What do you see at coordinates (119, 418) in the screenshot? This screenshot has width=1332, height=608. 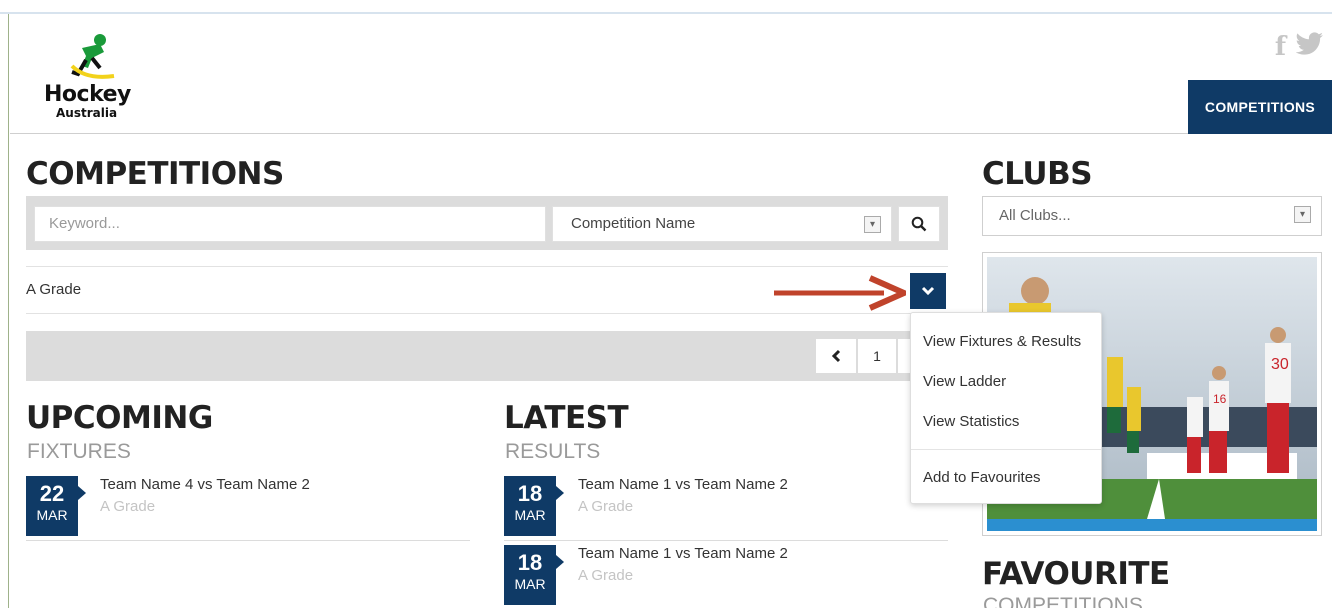 I see `upcoming-title: UPCOMING` at bounding box center [119, 418].